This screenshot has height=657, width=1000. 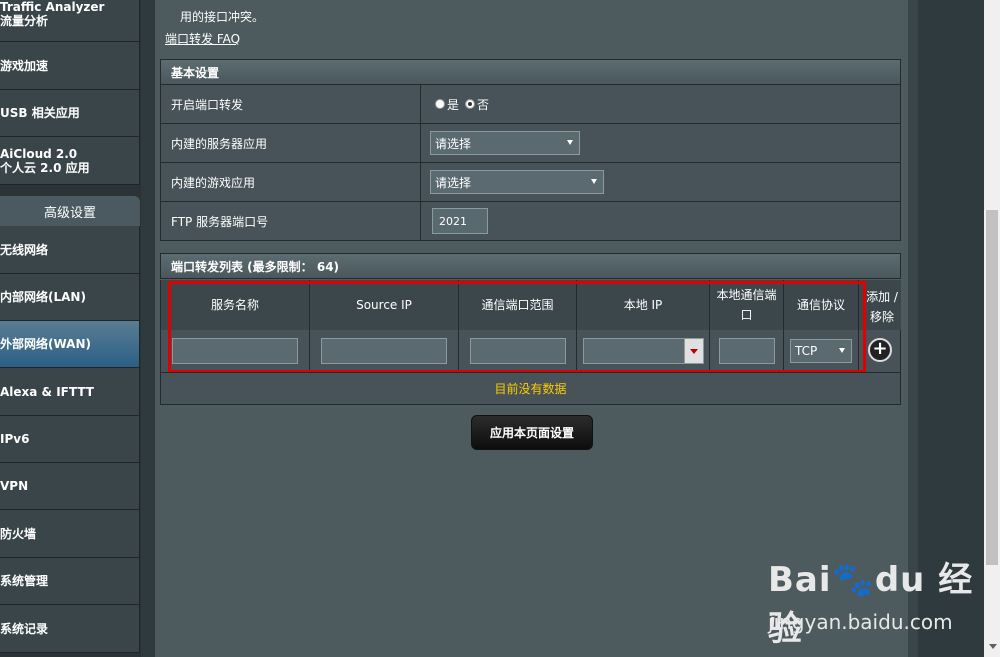 What do you see at coordinates (530, 104) in the screenshot?
I see `enable-port-forwarding-row: 开启端口转发 是 否` at bounding box center [530, 104].